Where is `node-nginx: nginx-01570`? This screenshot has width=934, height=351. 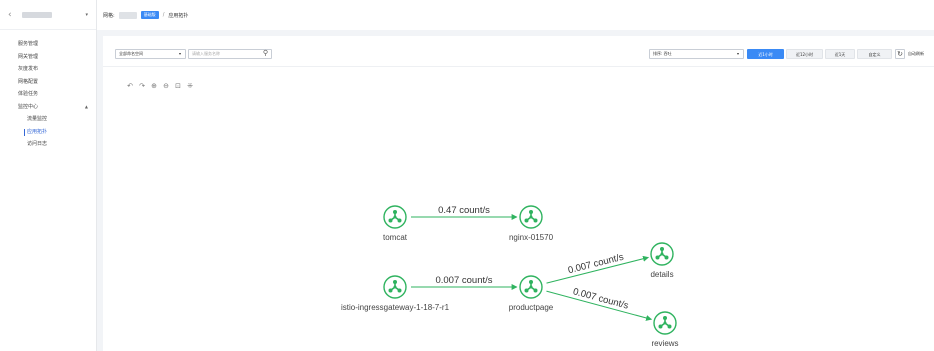
node-nginx: nginx-01570 is located at coordinates (531, 223).